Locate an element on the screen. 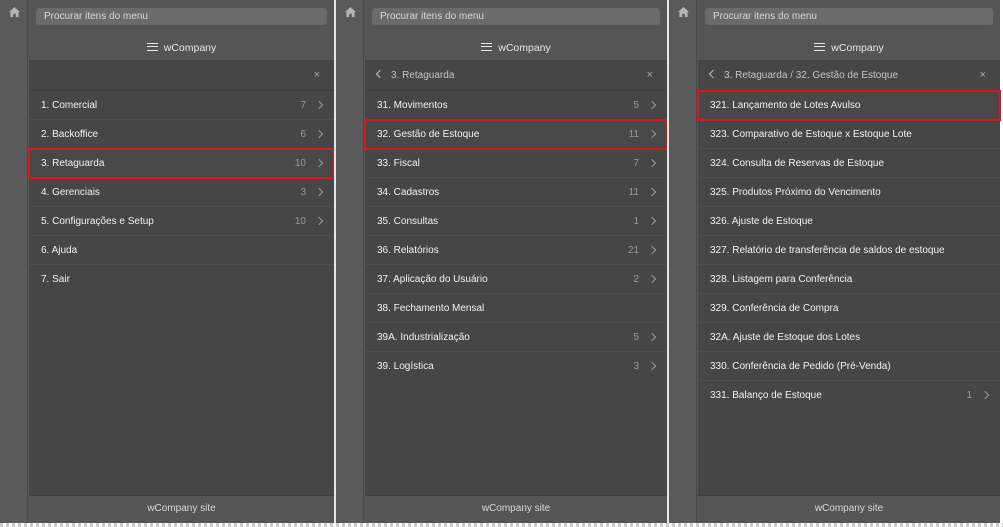  menu-item-label: 39. Logística is located at coordinates (405, 366).